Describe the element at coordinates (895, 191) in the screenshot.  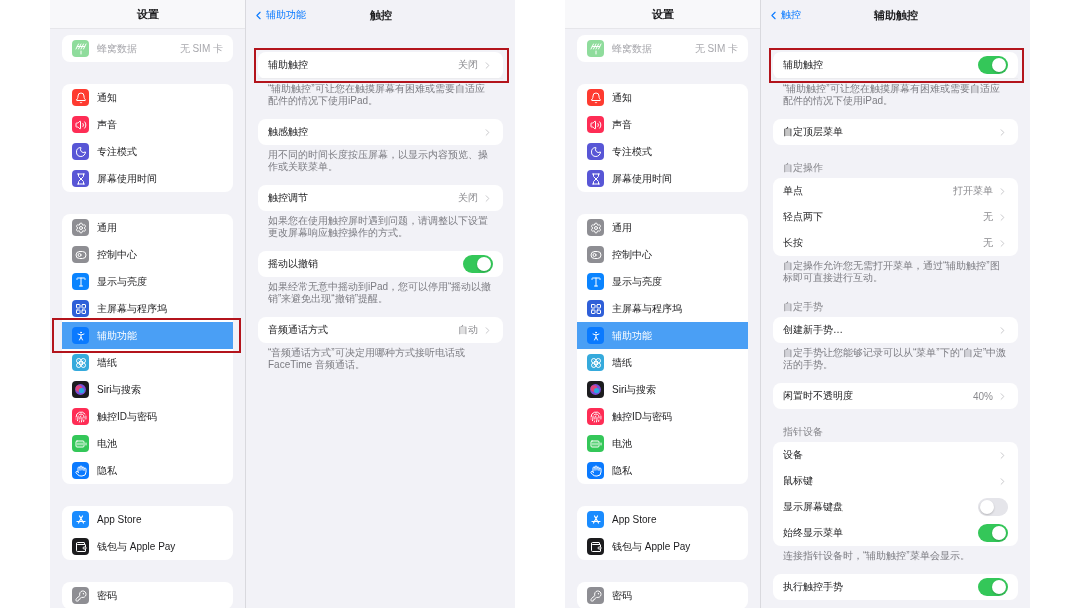
I see `settings-row: 单点 打开菜单` at that location.